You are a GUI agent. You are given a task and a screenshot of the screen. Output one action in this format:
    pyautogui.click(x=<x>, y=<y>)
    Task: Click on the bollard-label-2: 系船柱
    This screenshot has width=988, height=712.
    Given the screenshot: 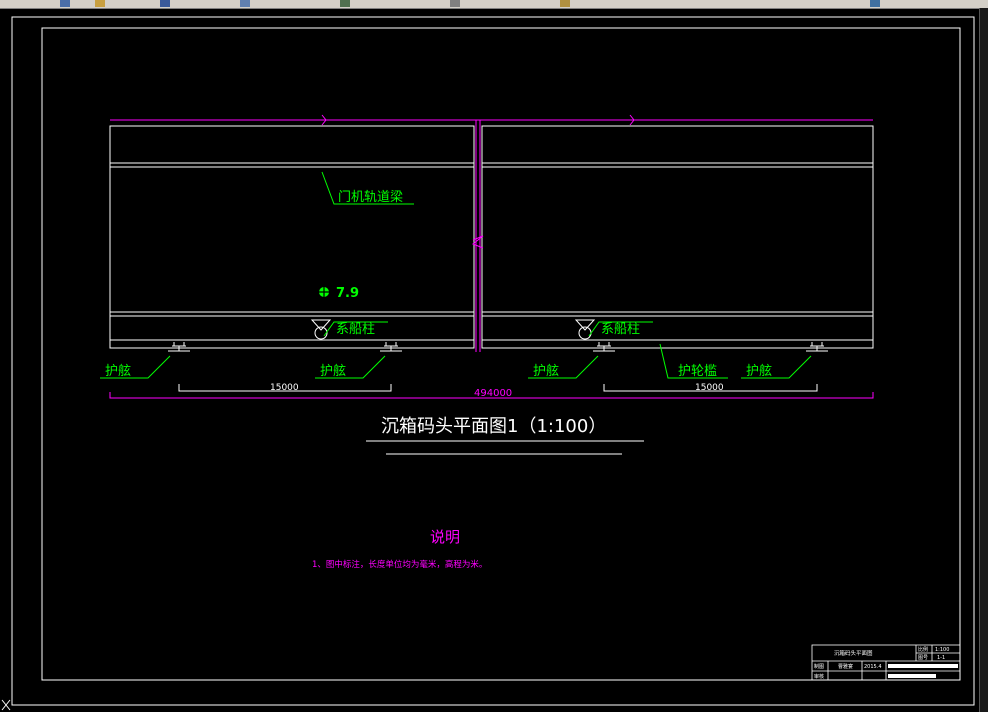 What is the action you would take?
    pyautogui.click(x=620, y=329)
    